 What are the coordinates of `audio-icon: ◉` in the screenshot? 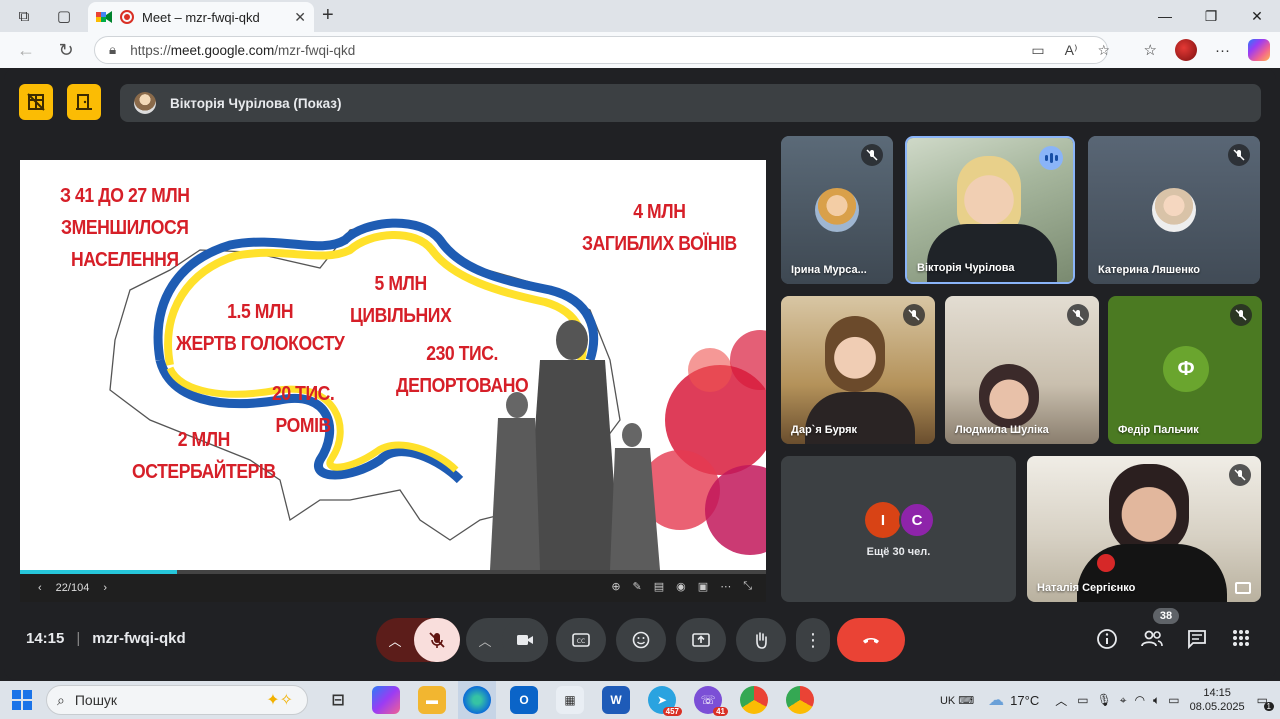 It's located at (681, 586).